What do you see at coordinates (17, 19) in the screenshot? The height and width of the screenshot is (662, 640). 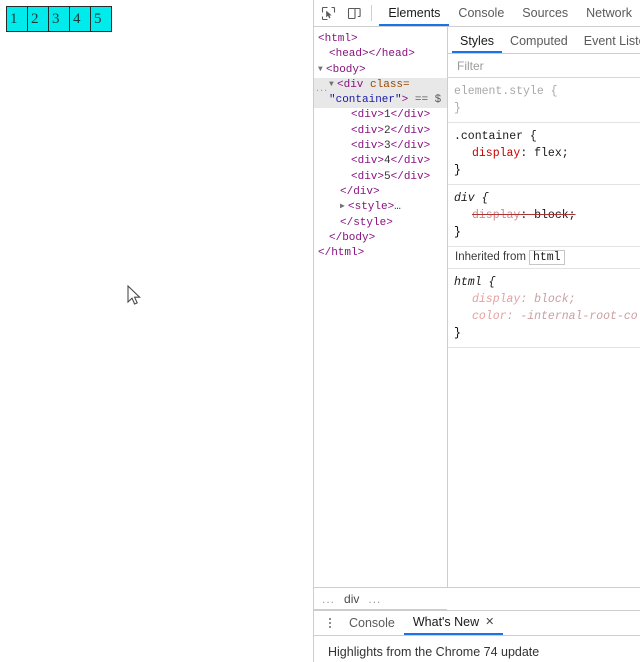 I see `flex-item-1: 1` at bounding box center [17, 19].